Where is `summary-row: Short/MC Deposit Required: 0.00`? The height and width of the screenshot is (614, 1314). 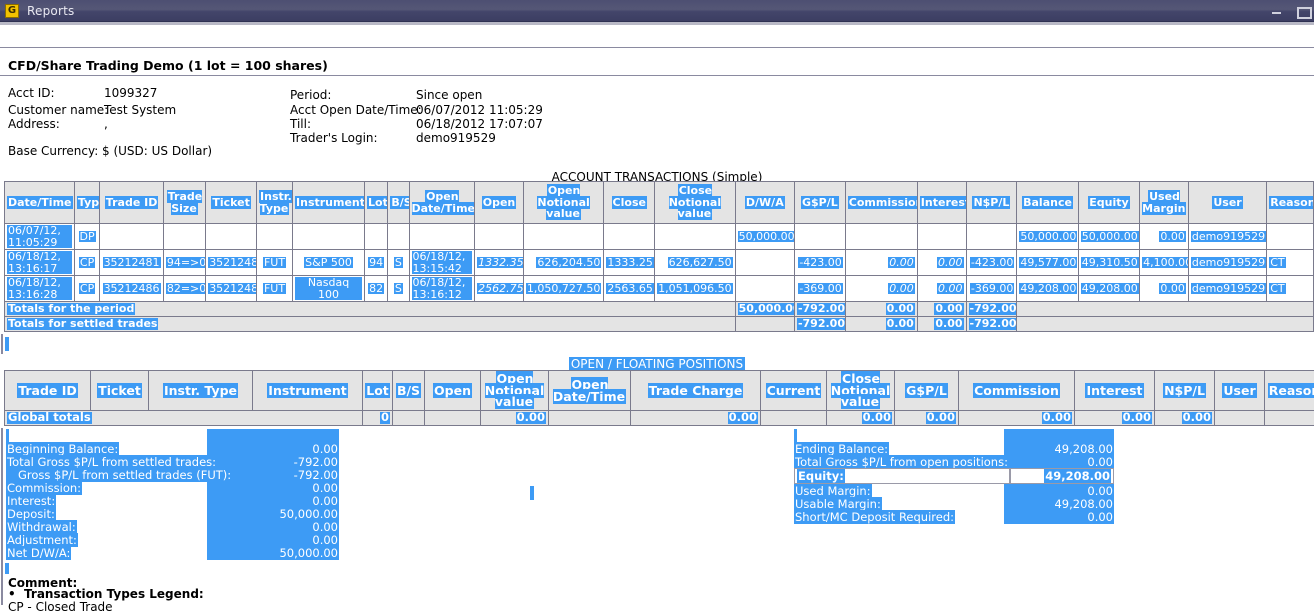
summary-row: Short/MC Deposit Required: 0.00 is located at coordinates (954, 516).